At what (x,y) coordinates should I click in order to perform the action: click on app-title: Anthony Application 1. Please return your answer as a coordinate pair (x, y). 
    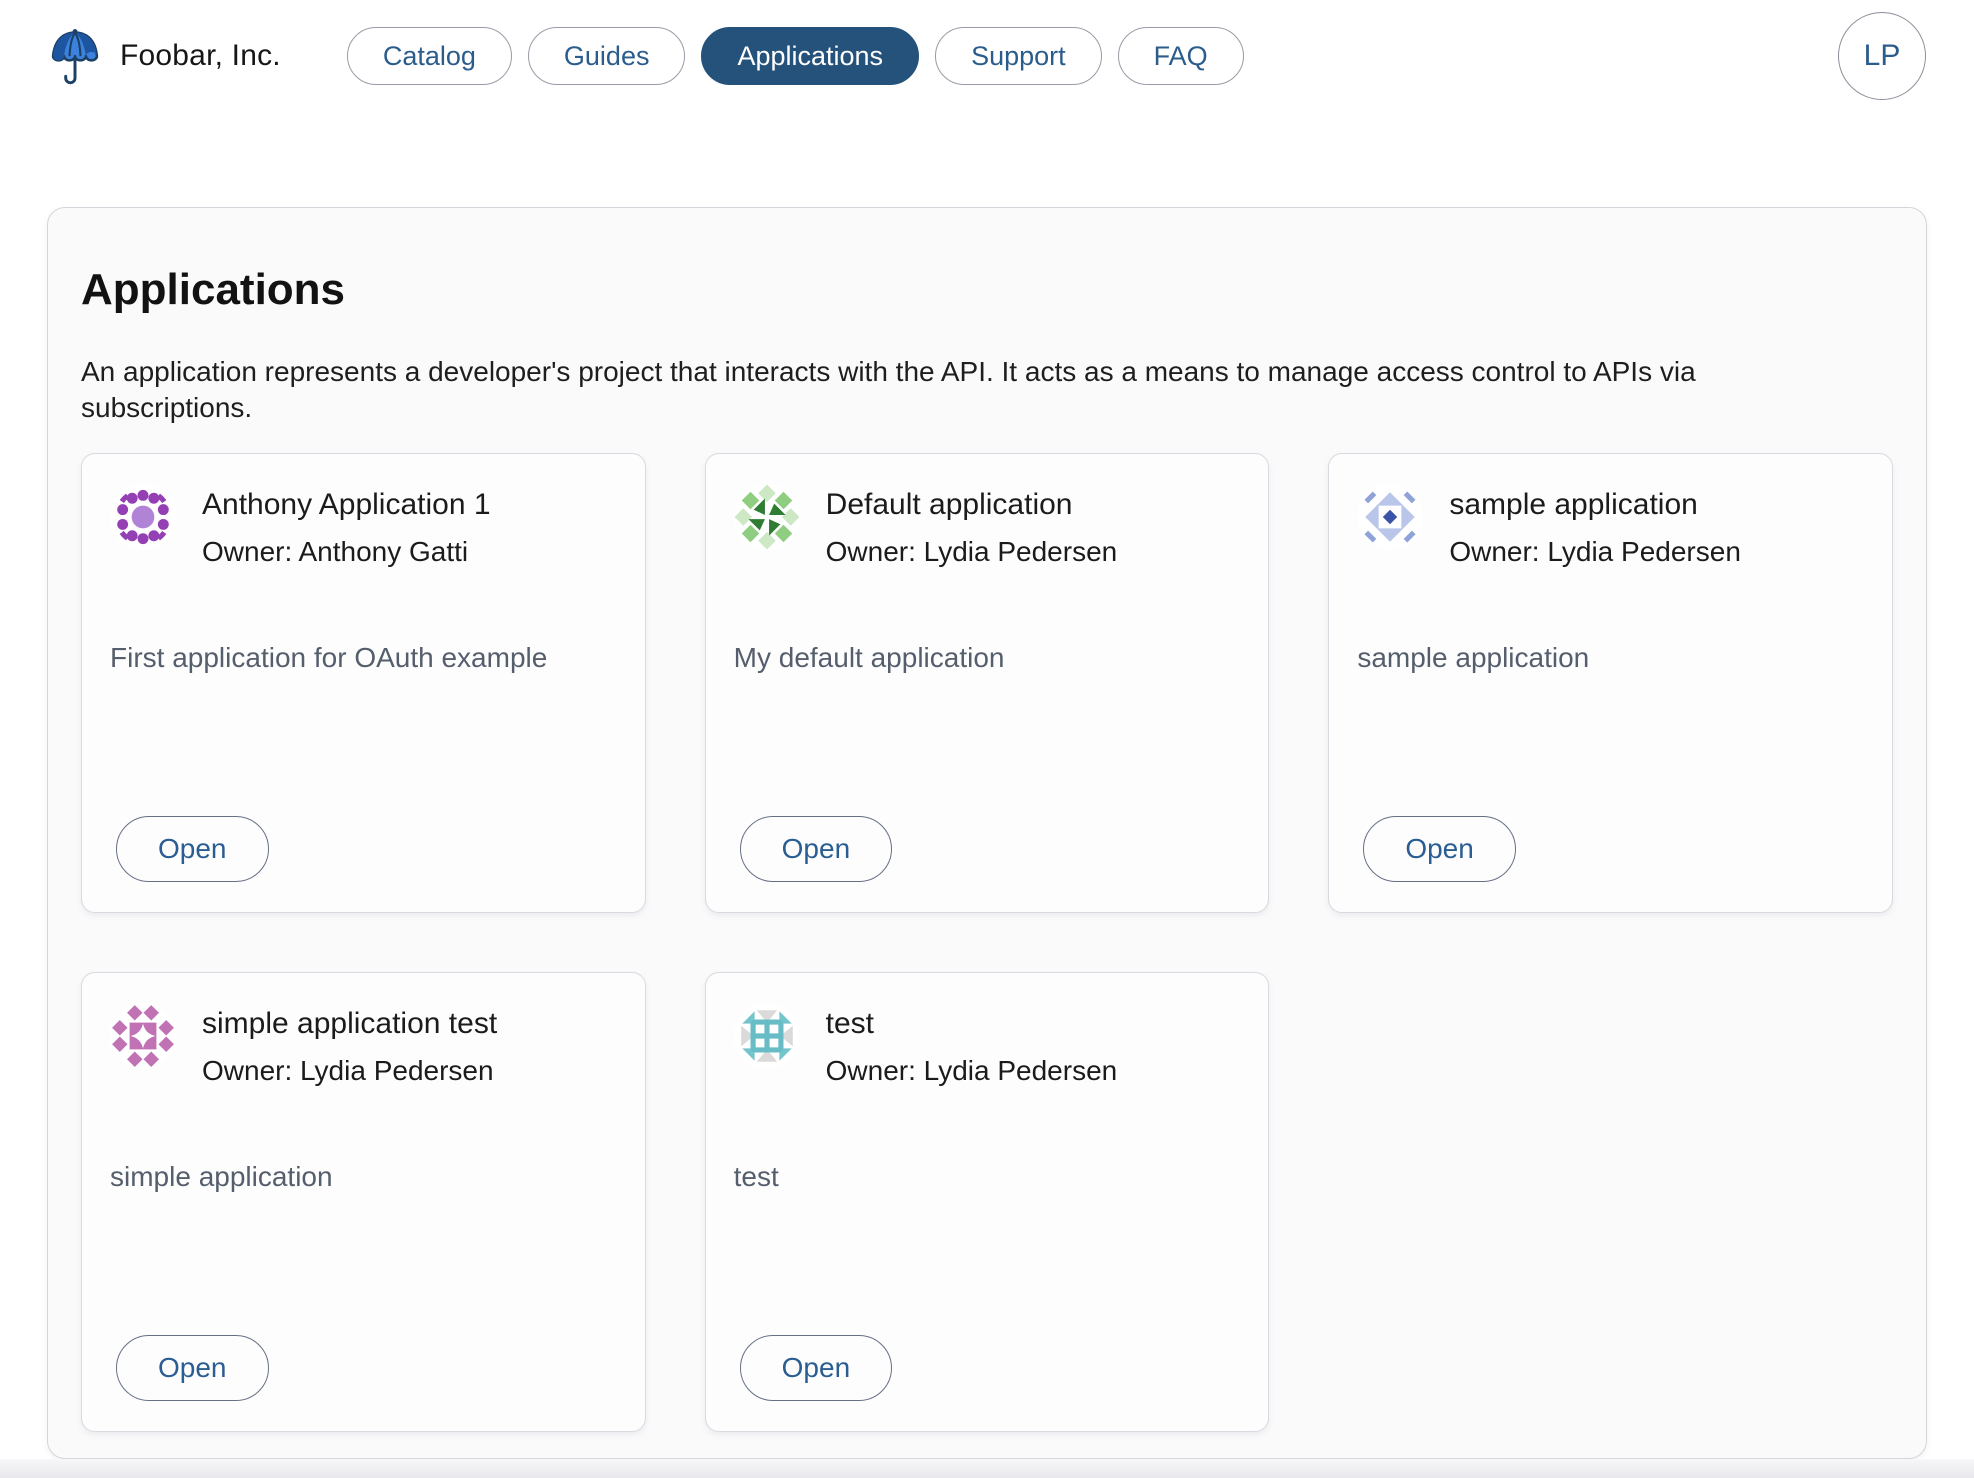
    Looking at the image, I should click on (346, 504).